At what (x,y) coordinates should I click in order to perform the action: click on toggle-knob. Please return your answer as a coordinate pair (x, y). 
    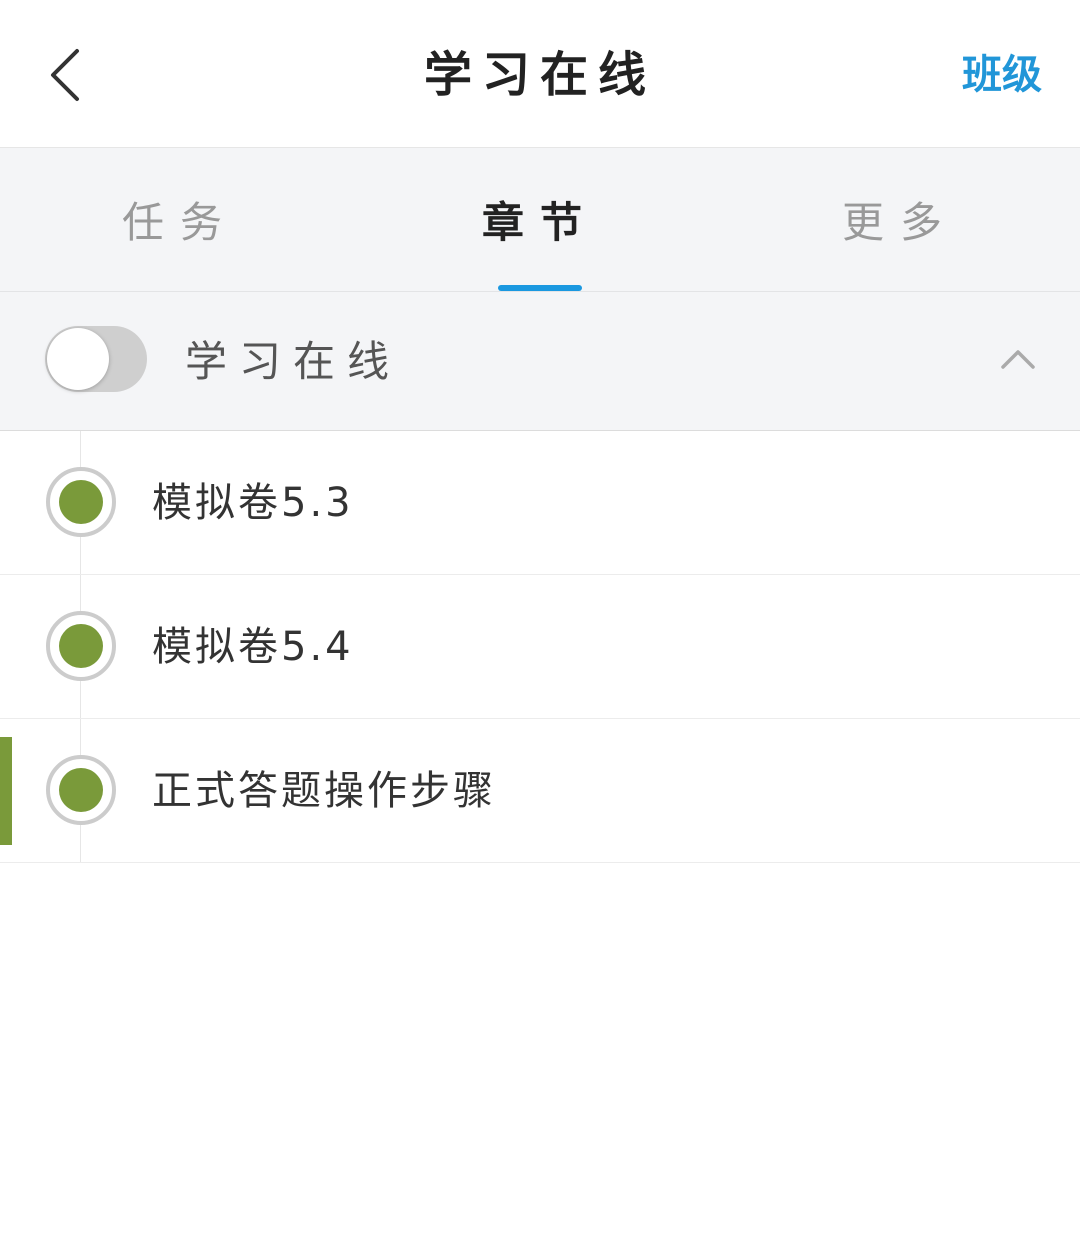
    Looking at the image, I should click on (78, 359).